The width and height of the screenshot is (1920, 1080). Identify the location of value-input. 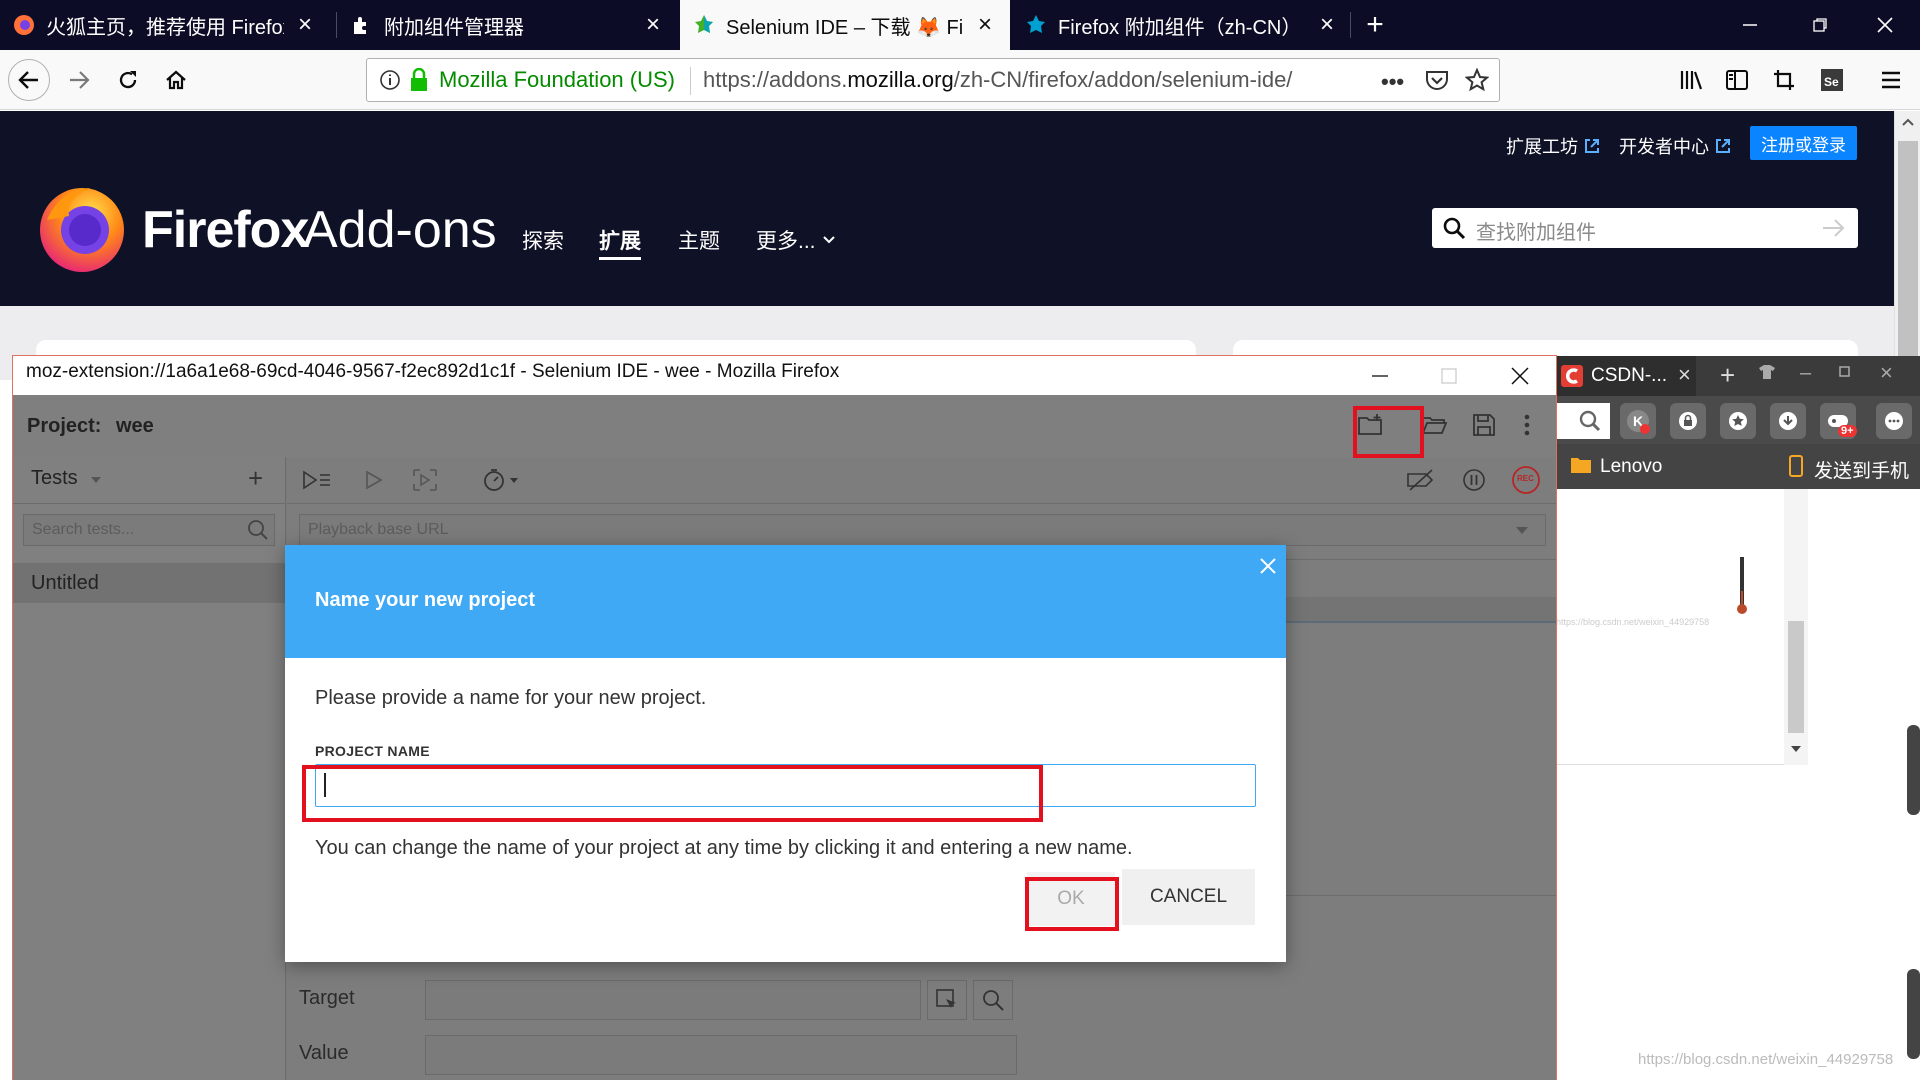
(721, 1055).